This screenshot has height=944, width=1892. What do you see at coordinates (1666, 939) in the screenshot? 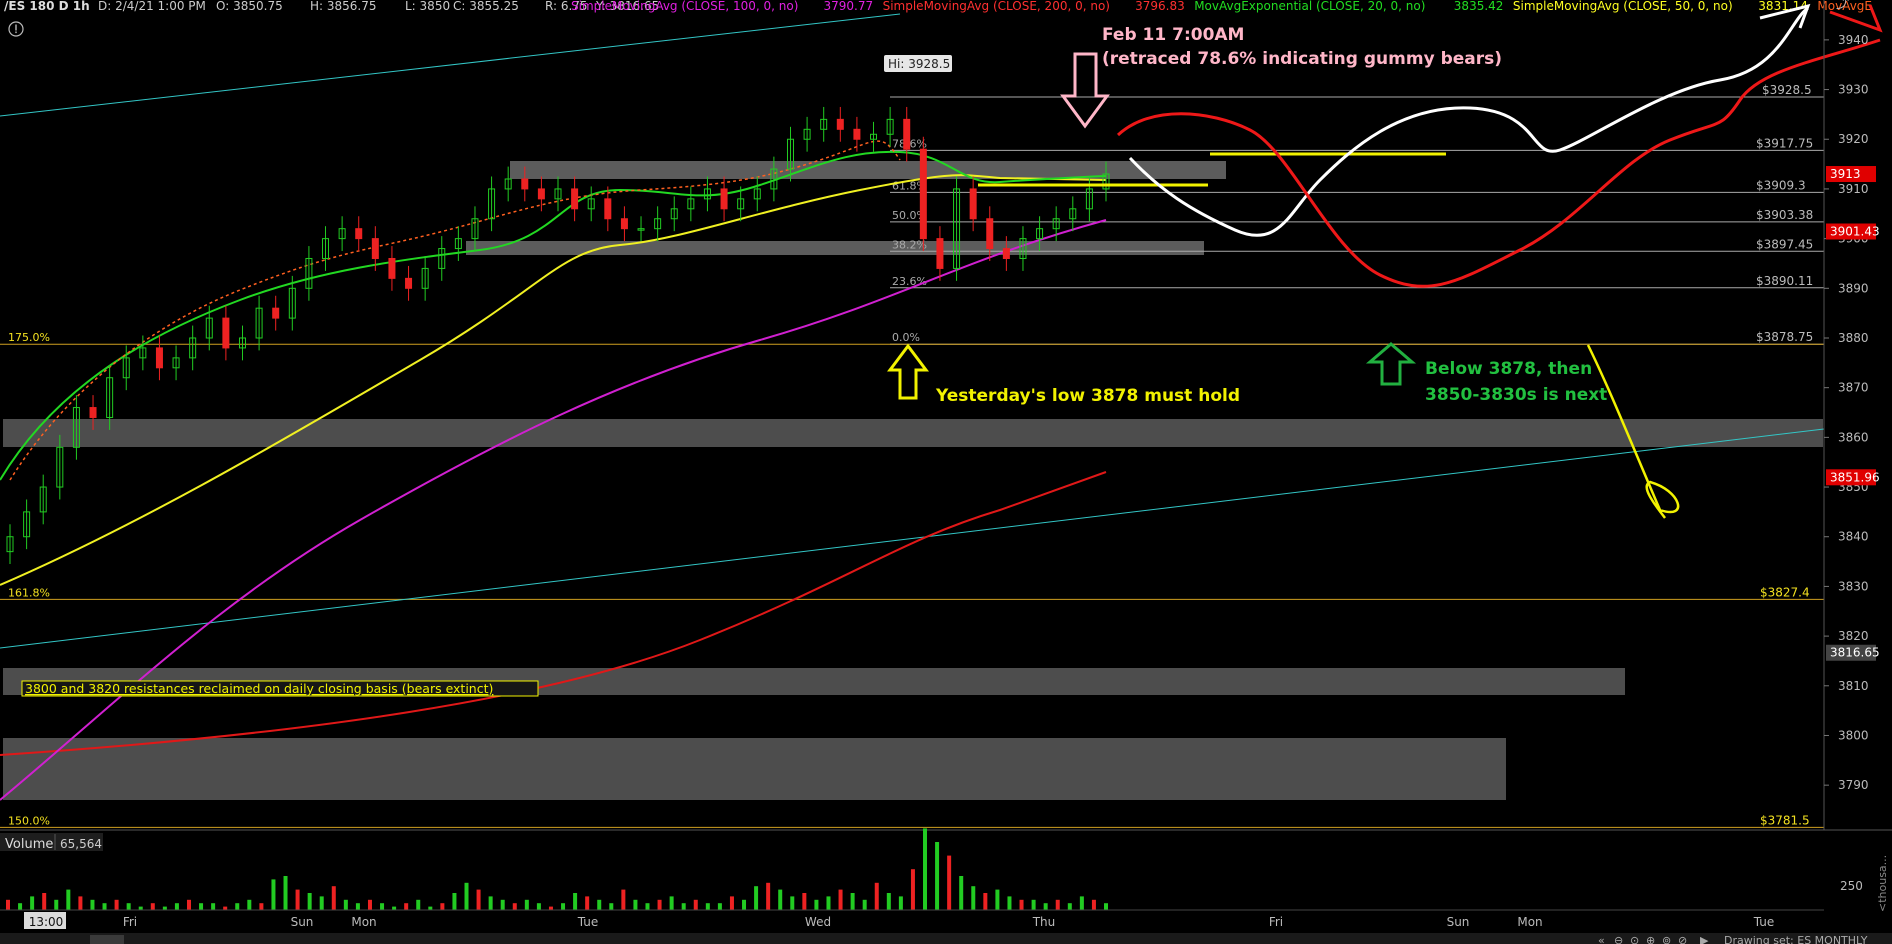
I see `target-icon: ⊚` at bounding box center [1666, 939].